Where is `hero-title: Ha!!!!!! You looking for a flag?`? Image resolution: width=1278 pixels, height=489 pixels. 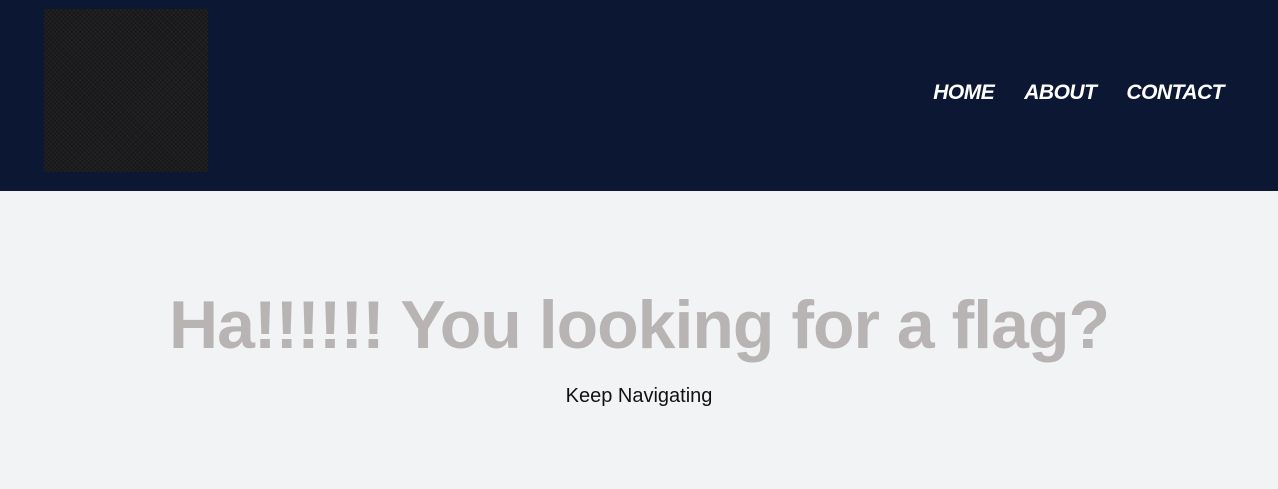
hero-title: Ha!!!!!! You looking for a flag? is located at coordinates (639, 325).